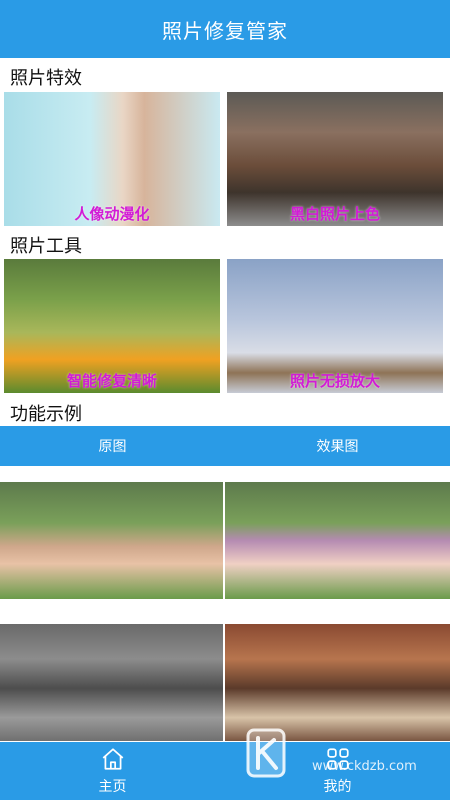  What do you see at coordinates (335, 326) in the screenshot?
I see `card-enlarge: 照片无损放大` at bounding box center [335, 326].